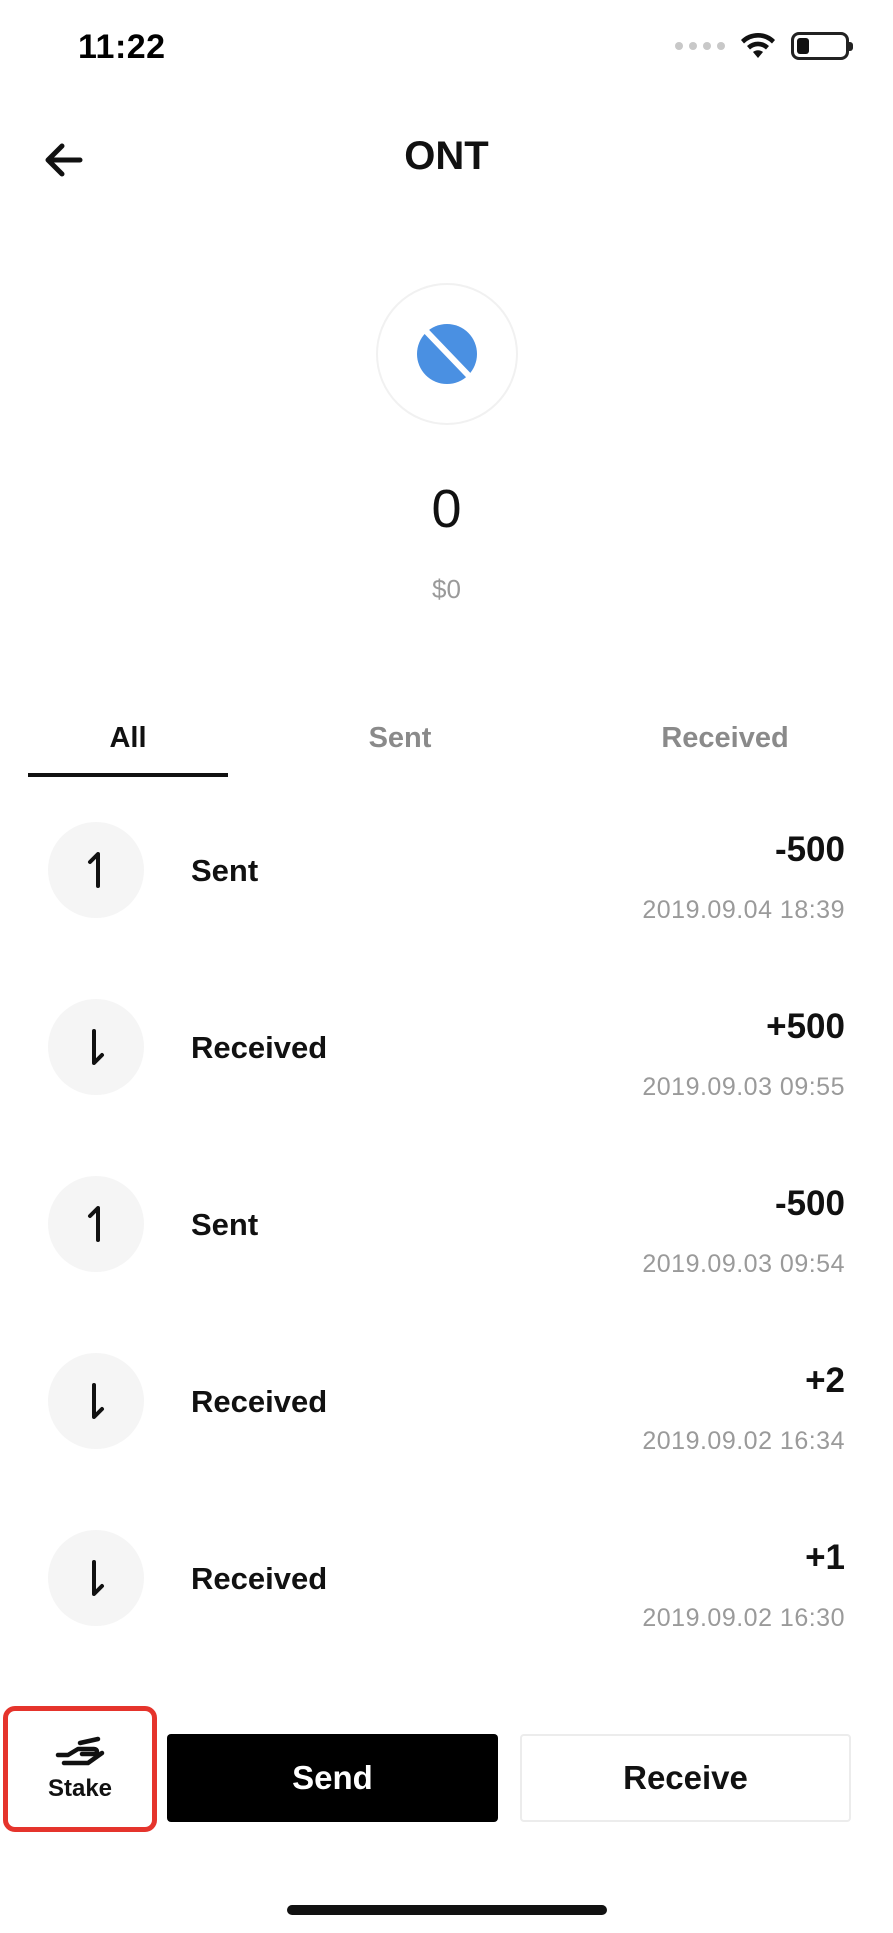 The width and height of the screenshot is (893, 1933). Describe the element at coordinates (758, 45) in the screenshot. I see `wifi-icon` at that location.